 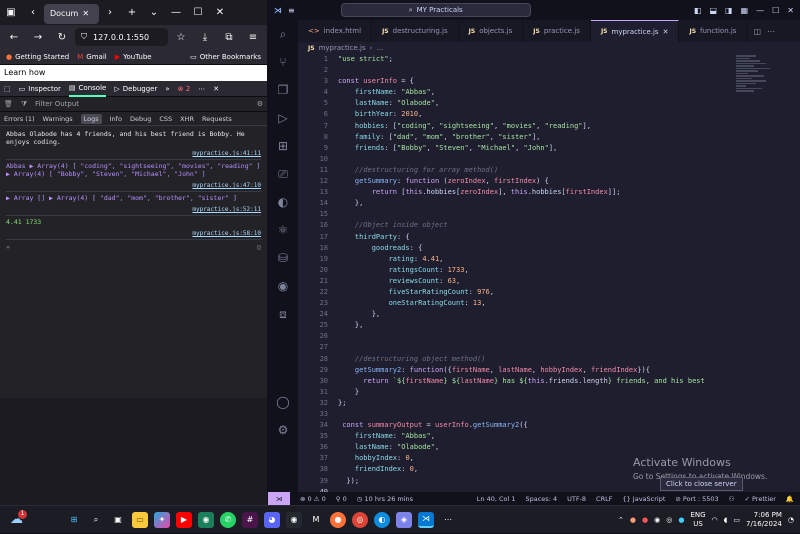 I want to click on filter-input: Filter Output, so click(x=142, y=104).